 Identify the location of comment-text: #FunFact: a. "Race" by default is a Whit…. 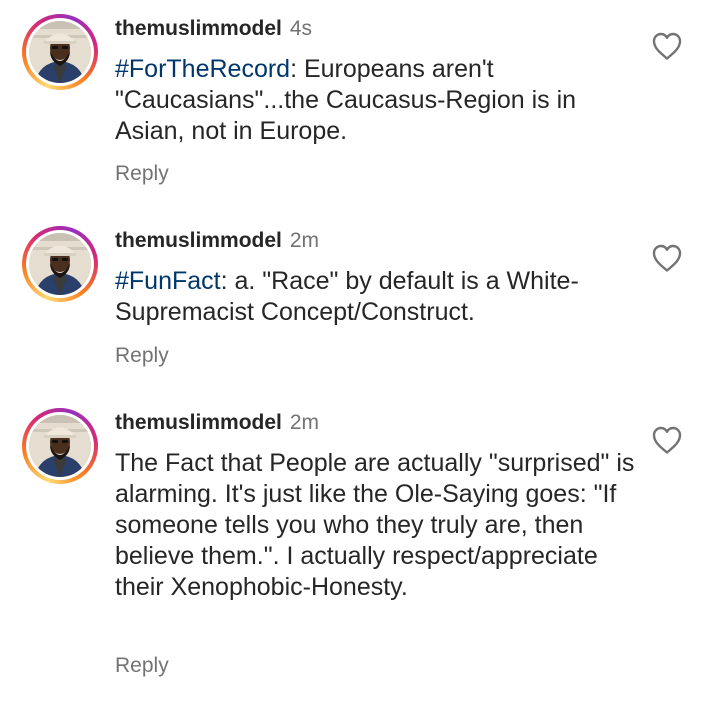
(375, 297).